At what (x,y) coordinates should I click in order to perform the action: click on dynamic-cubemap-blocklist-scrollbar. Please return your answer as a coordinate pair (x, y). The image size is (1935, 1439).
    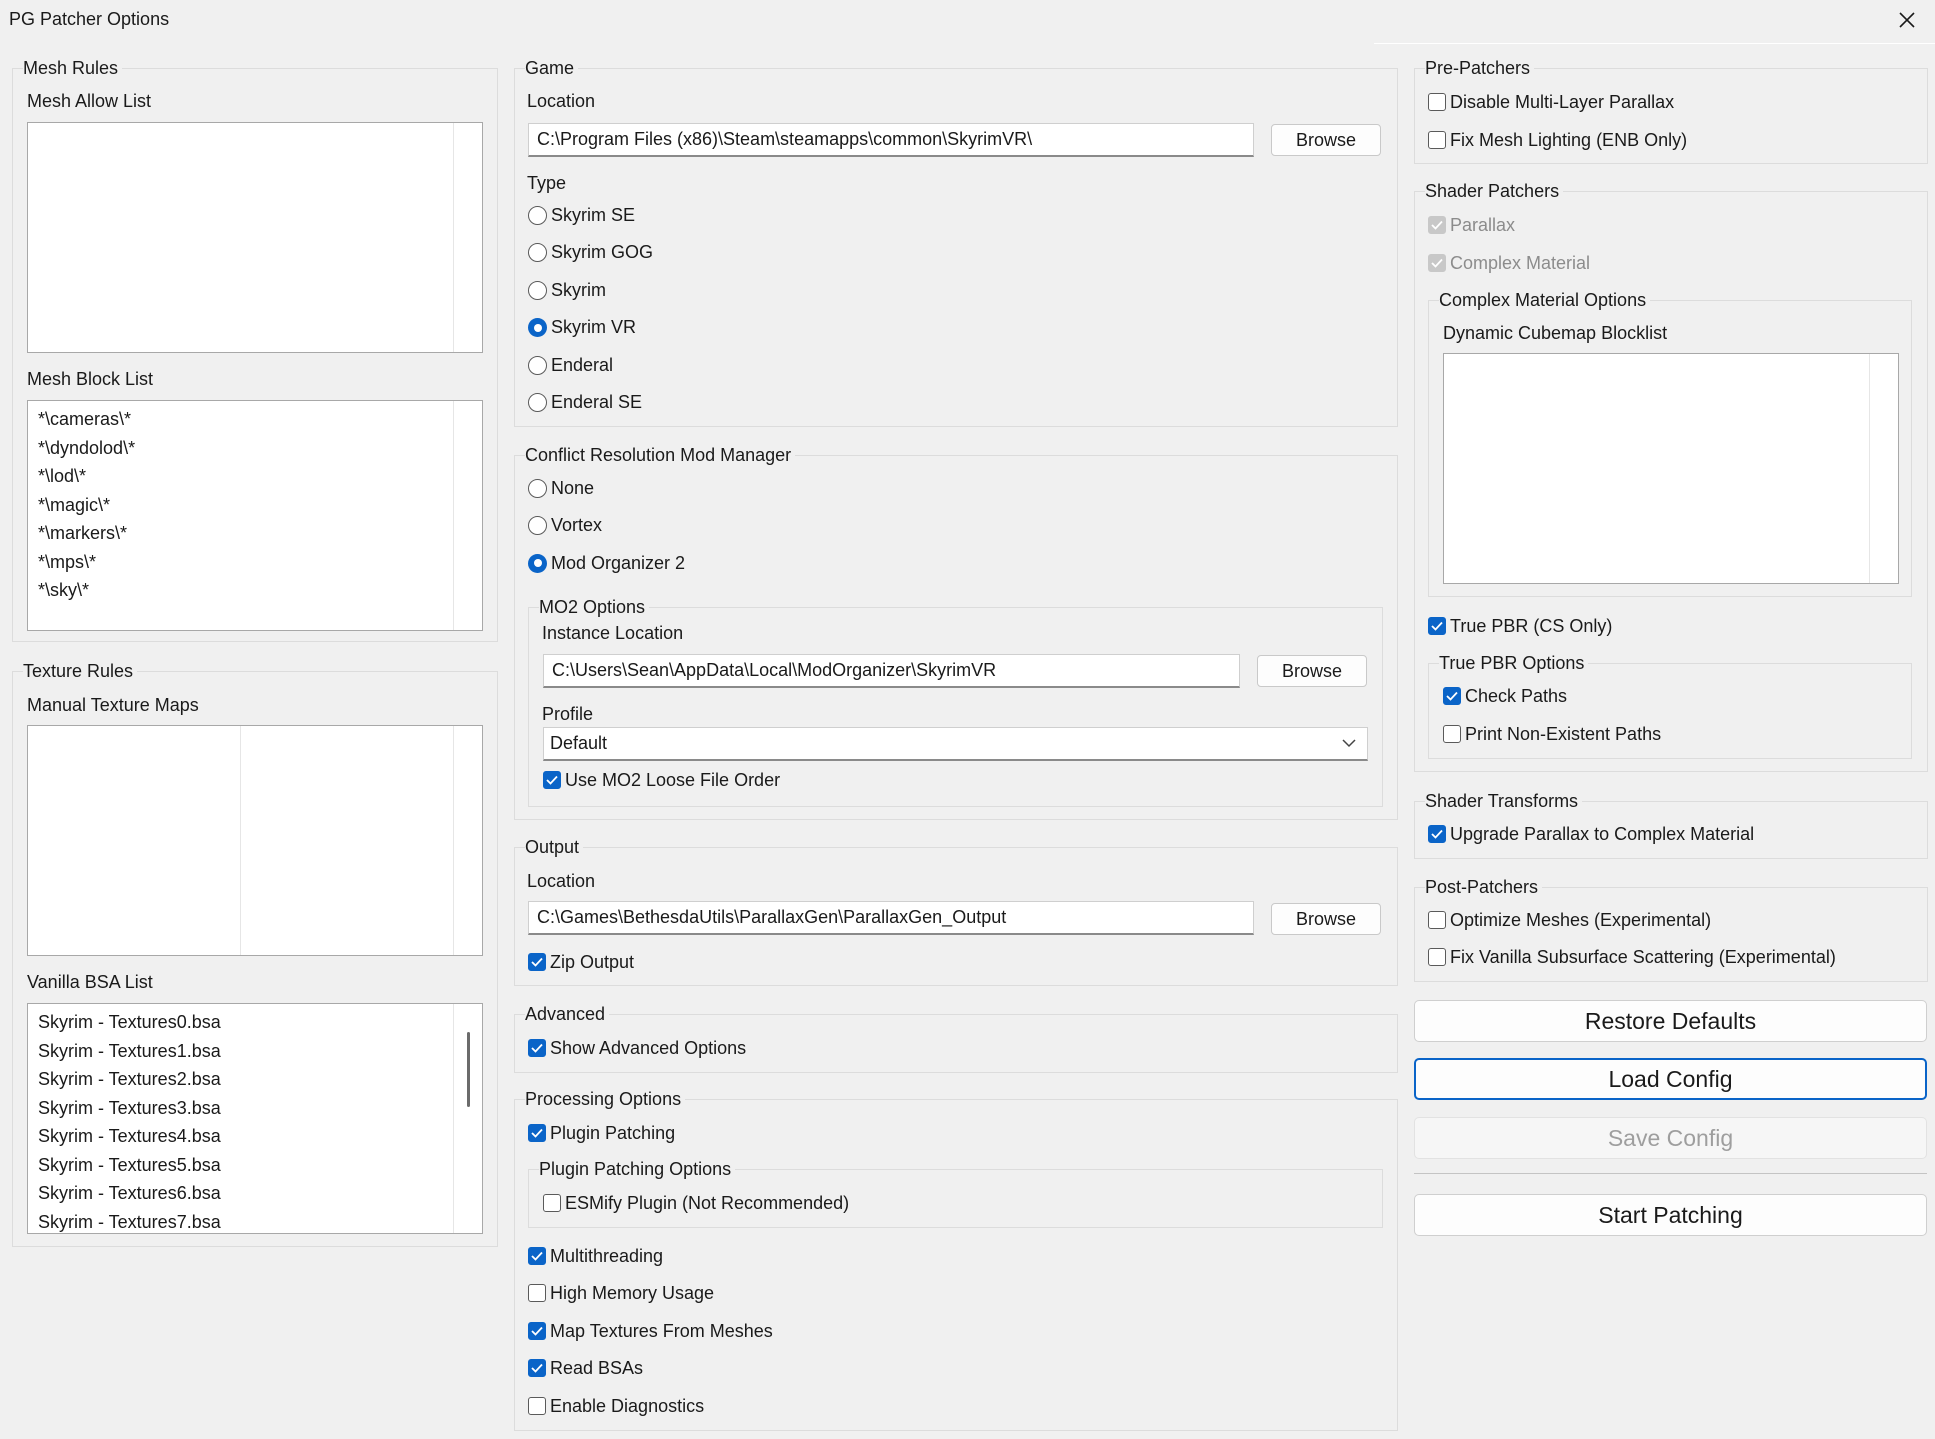
    Looking at the image, I should click on (1883, 468).